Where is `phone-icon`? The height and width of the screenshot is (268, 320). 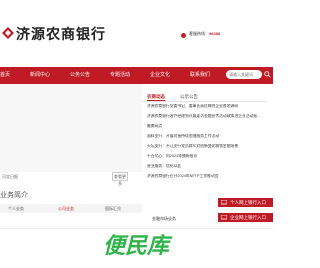 phone-icon is located at coordinates (183, 35).